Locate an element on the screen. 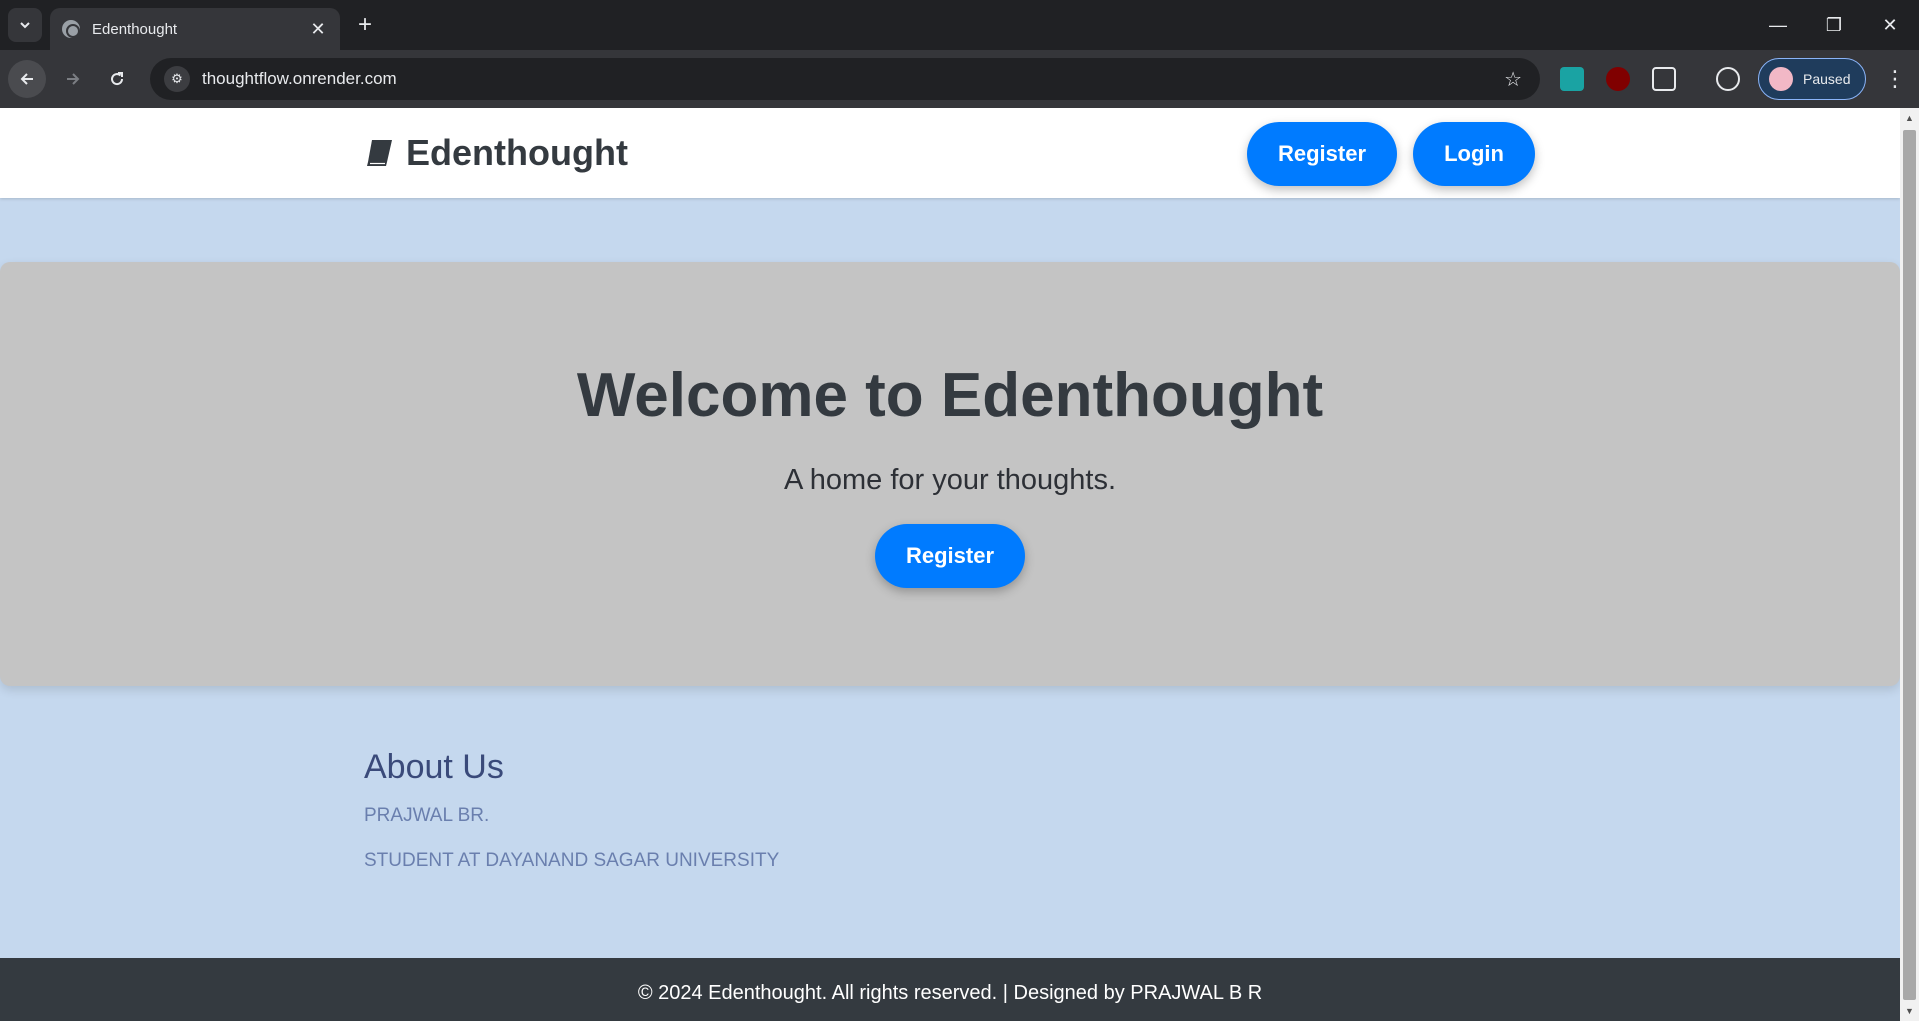 The image size is (1919, 1021). profile-status: Paused is located at coordinates (1827, 79).